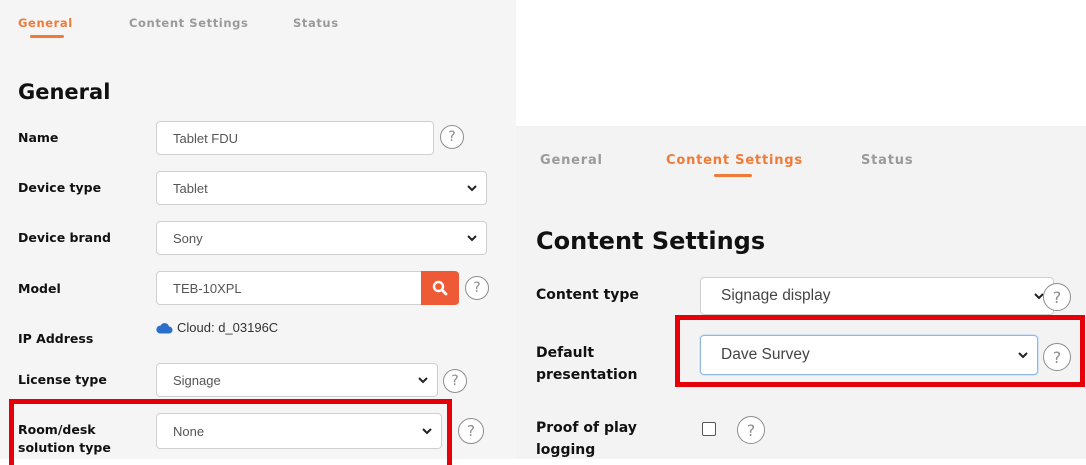 The height and width of the screenshot is (465, 1086). I want to click on ip-address-value: Cloud: d_03196C, so click(217, 327).